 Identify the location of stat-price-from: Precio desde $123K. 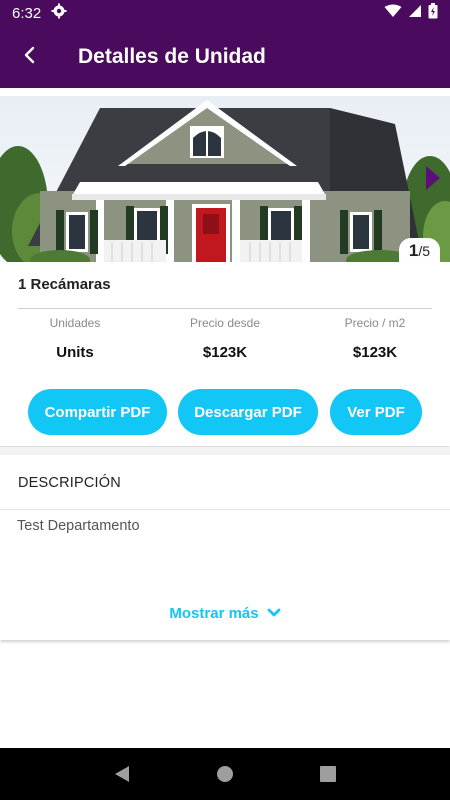
(225, 338).